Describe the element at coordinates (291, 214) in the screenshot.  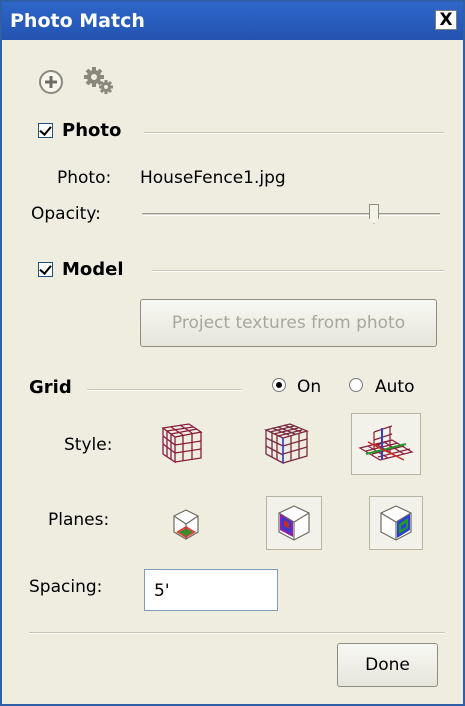
I see `opacity-slider` at that location.